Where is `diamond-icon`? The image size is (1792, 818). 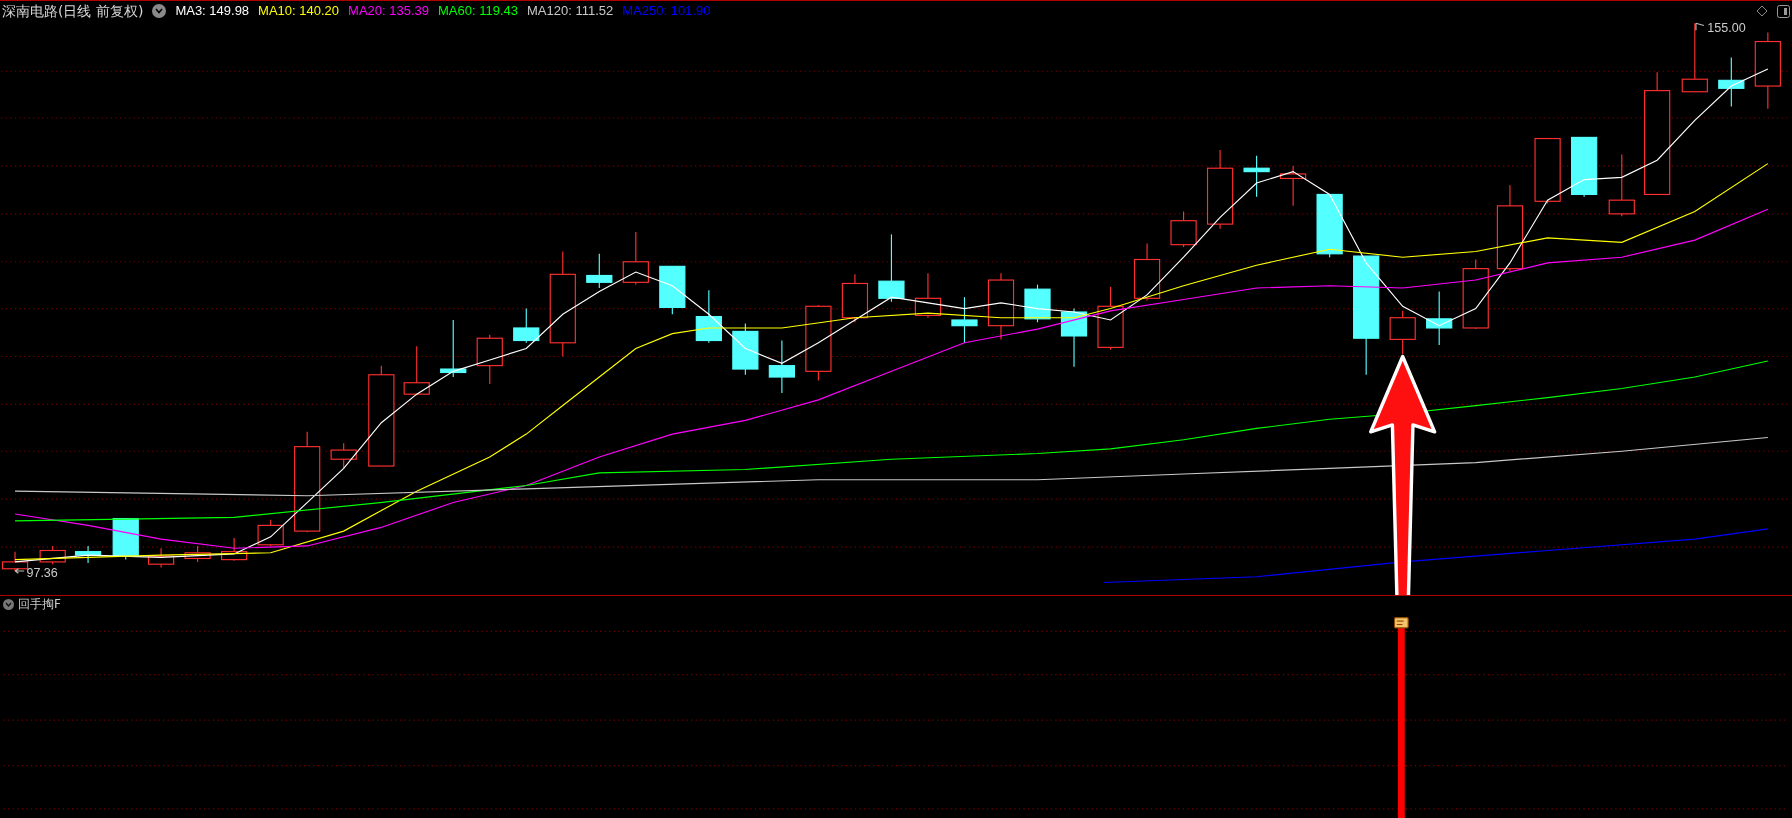
diamond-icon is located at coordinates (1762, 11).